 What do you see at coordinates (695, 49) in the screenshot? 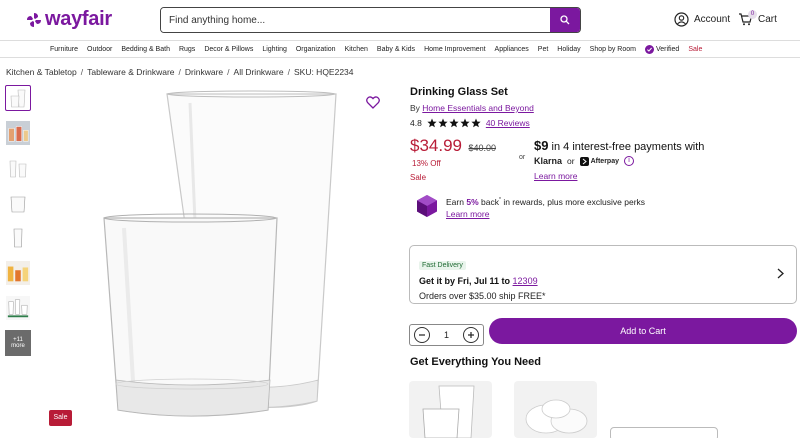
I see `nav-sale: Sale` at bounding box center [695, 49].